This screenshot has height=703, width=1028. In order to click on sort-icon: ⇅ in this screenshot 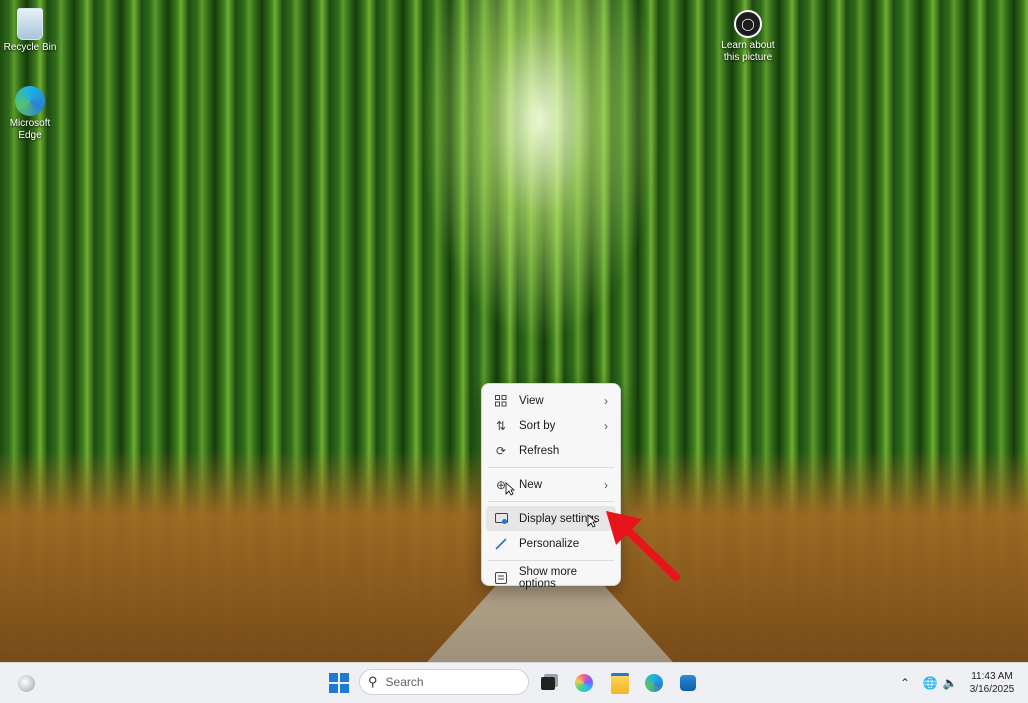, I will do `click(501, 425)`.